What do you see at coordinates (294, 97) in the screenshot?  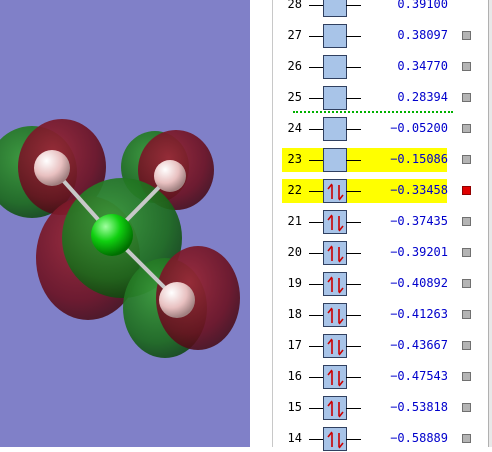 I see `mo-number: 25` at bounding box center [294, 97].